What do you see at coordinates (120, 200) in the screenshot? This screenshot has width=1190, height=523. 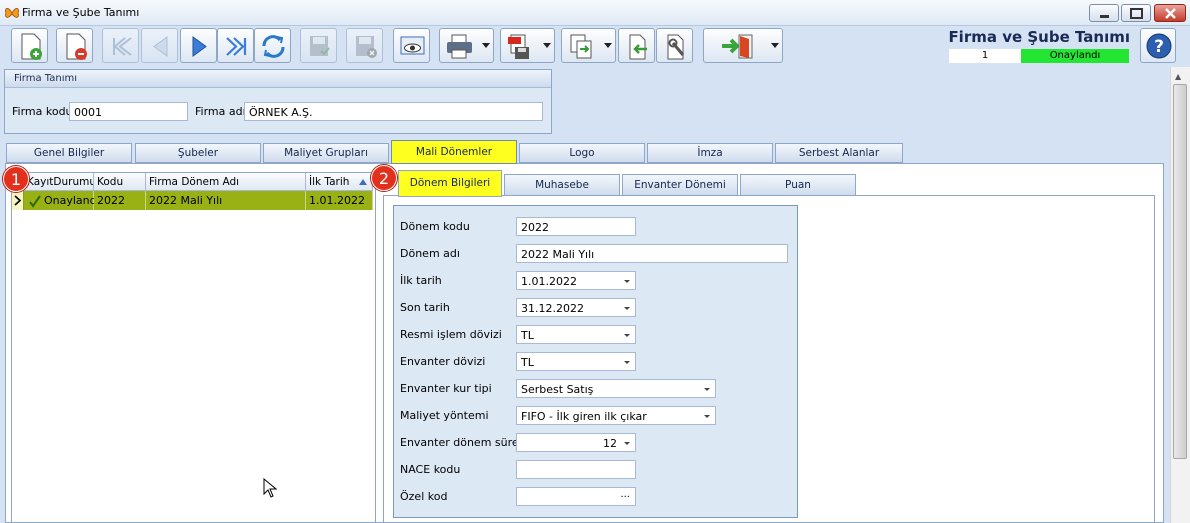 I see `cell-kodu: 2022` at bounding box center [120, 200].